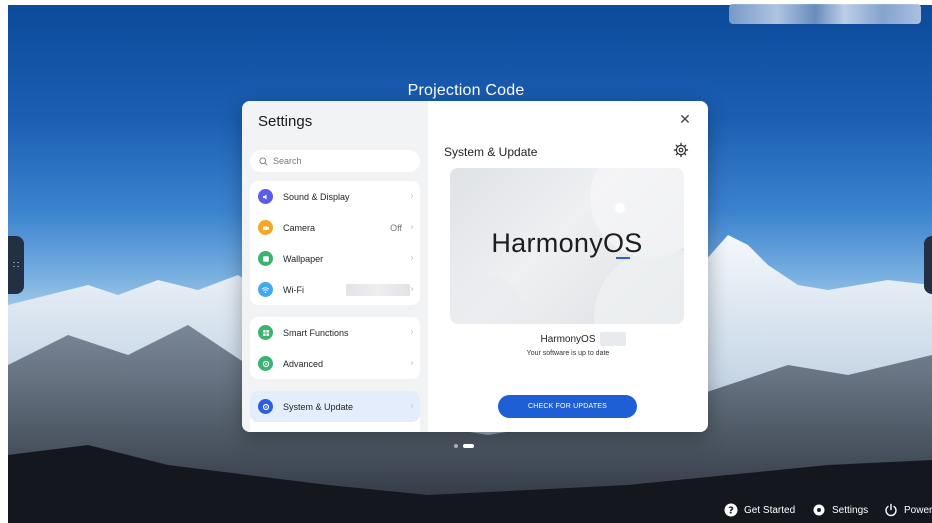 The image size is (932, 523). I want to click on wallpaper-icon, so click(265, 258).